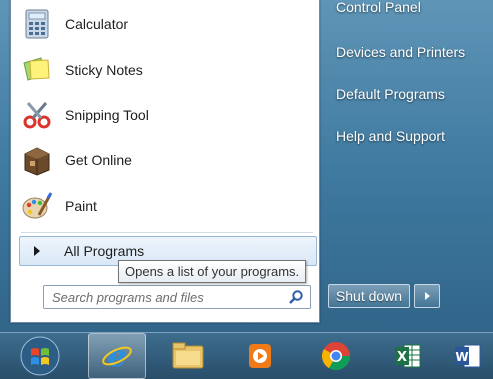  What do you see at coordinates (402, 357) in the screenshot?
I see `svg-text: X` at bounding box center [402, 357].